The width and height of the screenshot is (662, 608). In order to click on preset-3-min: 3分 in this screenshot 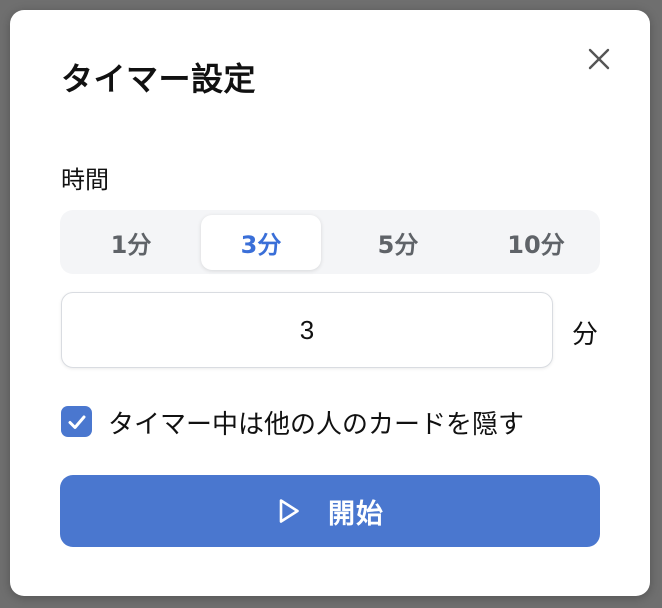, I will do `click(261, 242)`.